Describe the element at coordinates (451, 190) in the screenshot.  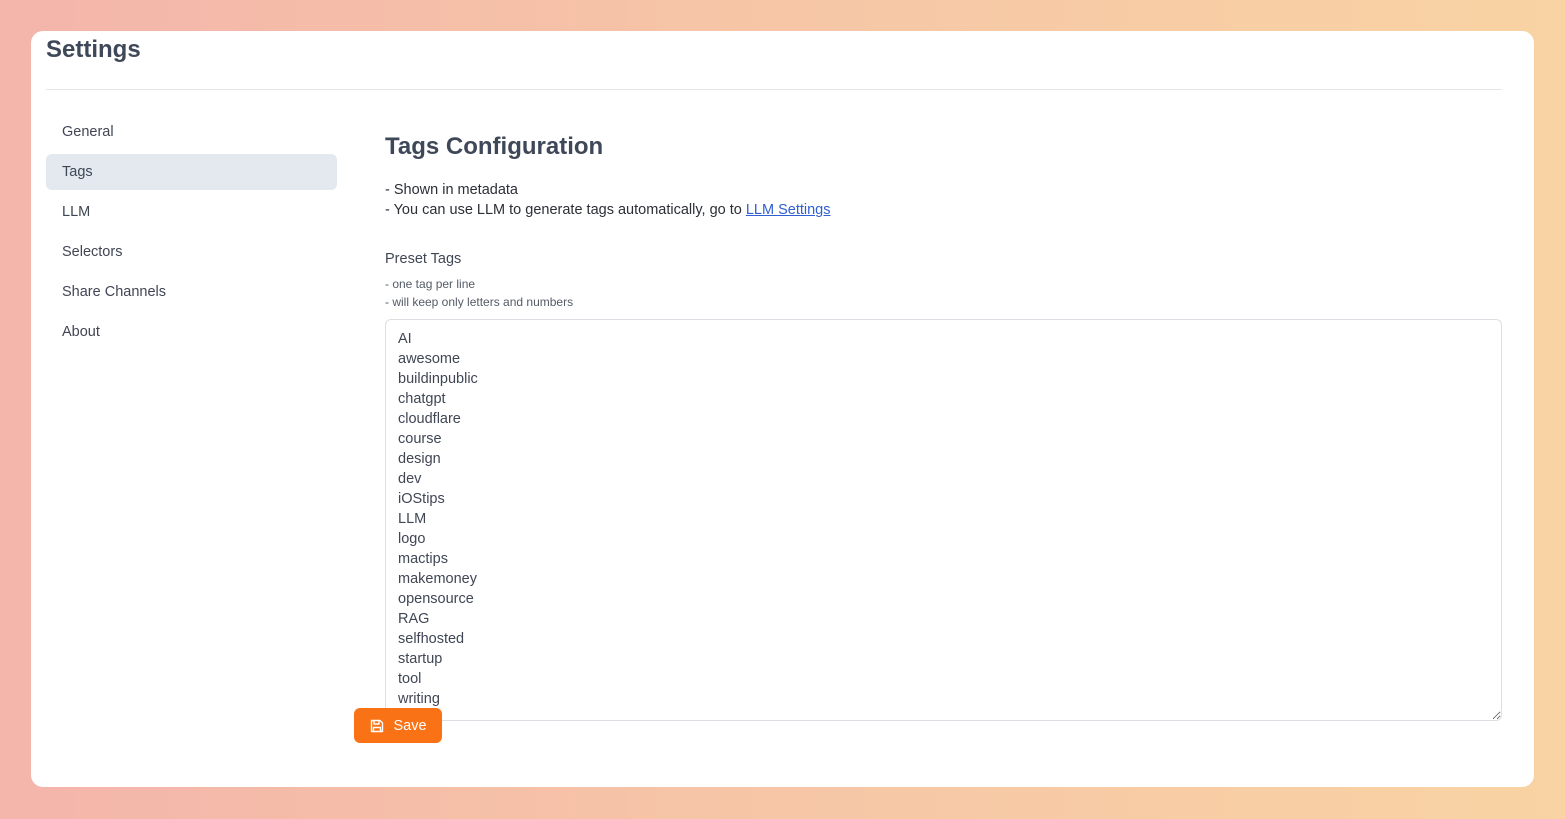
I see `description-line-metadata: - Shown in metadata` at that location.